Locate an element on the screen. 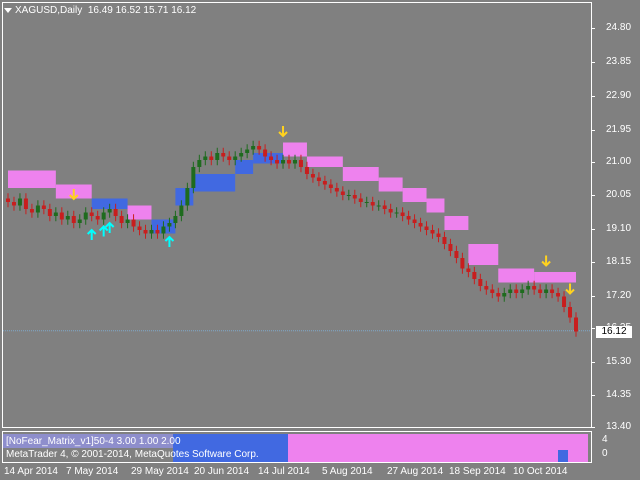  price-tick: 15.30 is located at coordinates (619, 361).